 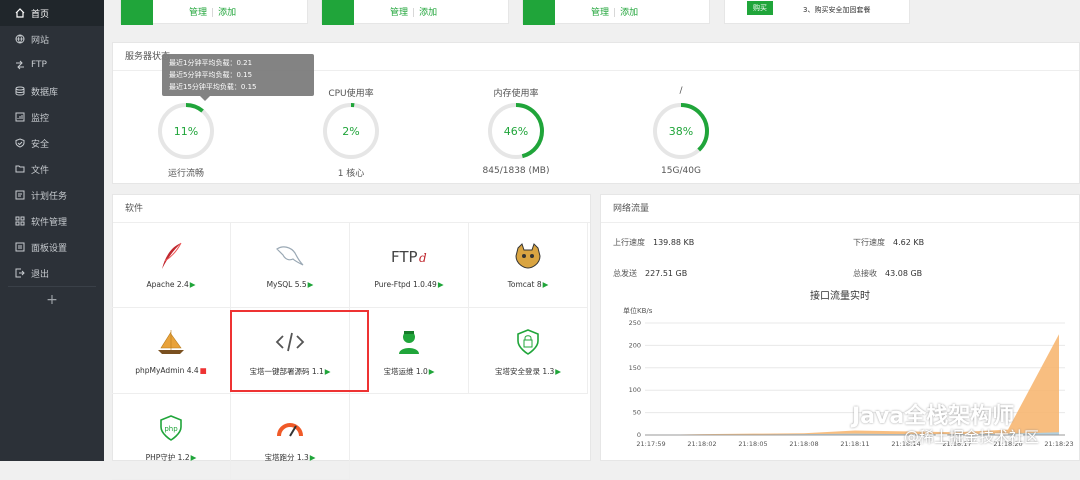 I want to click on software-name: 宝塔运维 1.0, so click(x=405, y=371).